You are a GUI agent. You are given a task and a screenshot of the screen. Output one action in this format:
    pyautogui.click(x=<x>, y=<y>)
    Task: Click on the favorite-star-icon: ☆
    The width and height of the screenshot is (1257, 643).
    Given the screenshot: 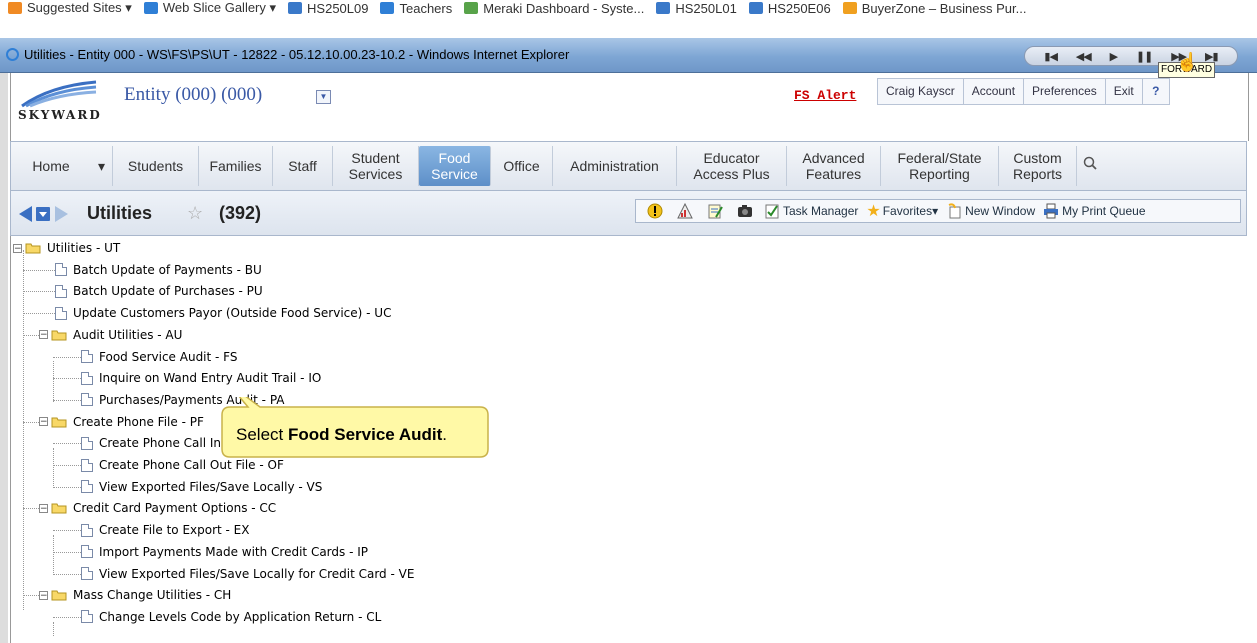 What is the action you would take?
    pyautogui.click(x=195, y=213)
    